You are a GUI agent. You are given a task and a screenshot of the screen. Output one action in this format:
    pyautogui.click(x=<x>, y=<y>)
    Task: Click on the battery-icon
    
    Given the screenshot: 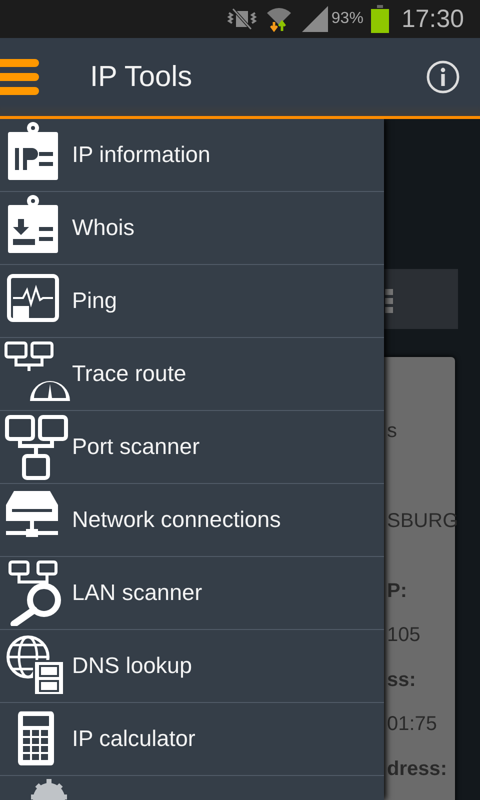 What is the action you would take?
    pyautogui.click(x=380, y=19)
    